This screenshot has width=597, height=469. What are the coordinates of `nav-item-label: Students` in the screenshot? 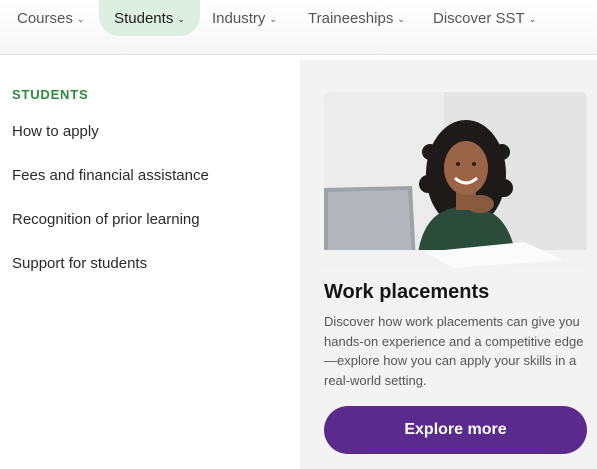 It's located at (144, 18).